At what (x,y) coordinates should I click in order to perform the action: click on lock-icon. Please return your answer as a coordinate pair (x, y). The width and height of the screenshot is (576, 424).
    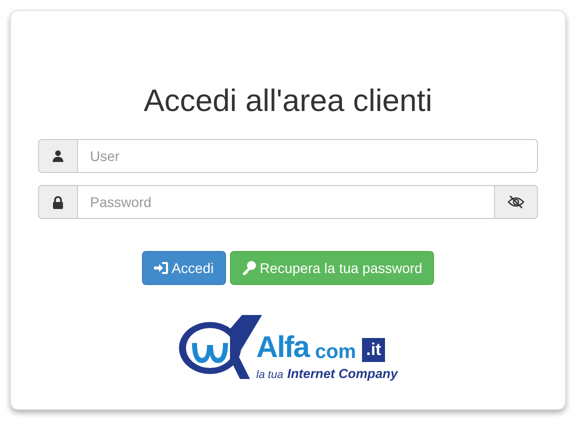
    Looking at the image, I should click on (58, 202).